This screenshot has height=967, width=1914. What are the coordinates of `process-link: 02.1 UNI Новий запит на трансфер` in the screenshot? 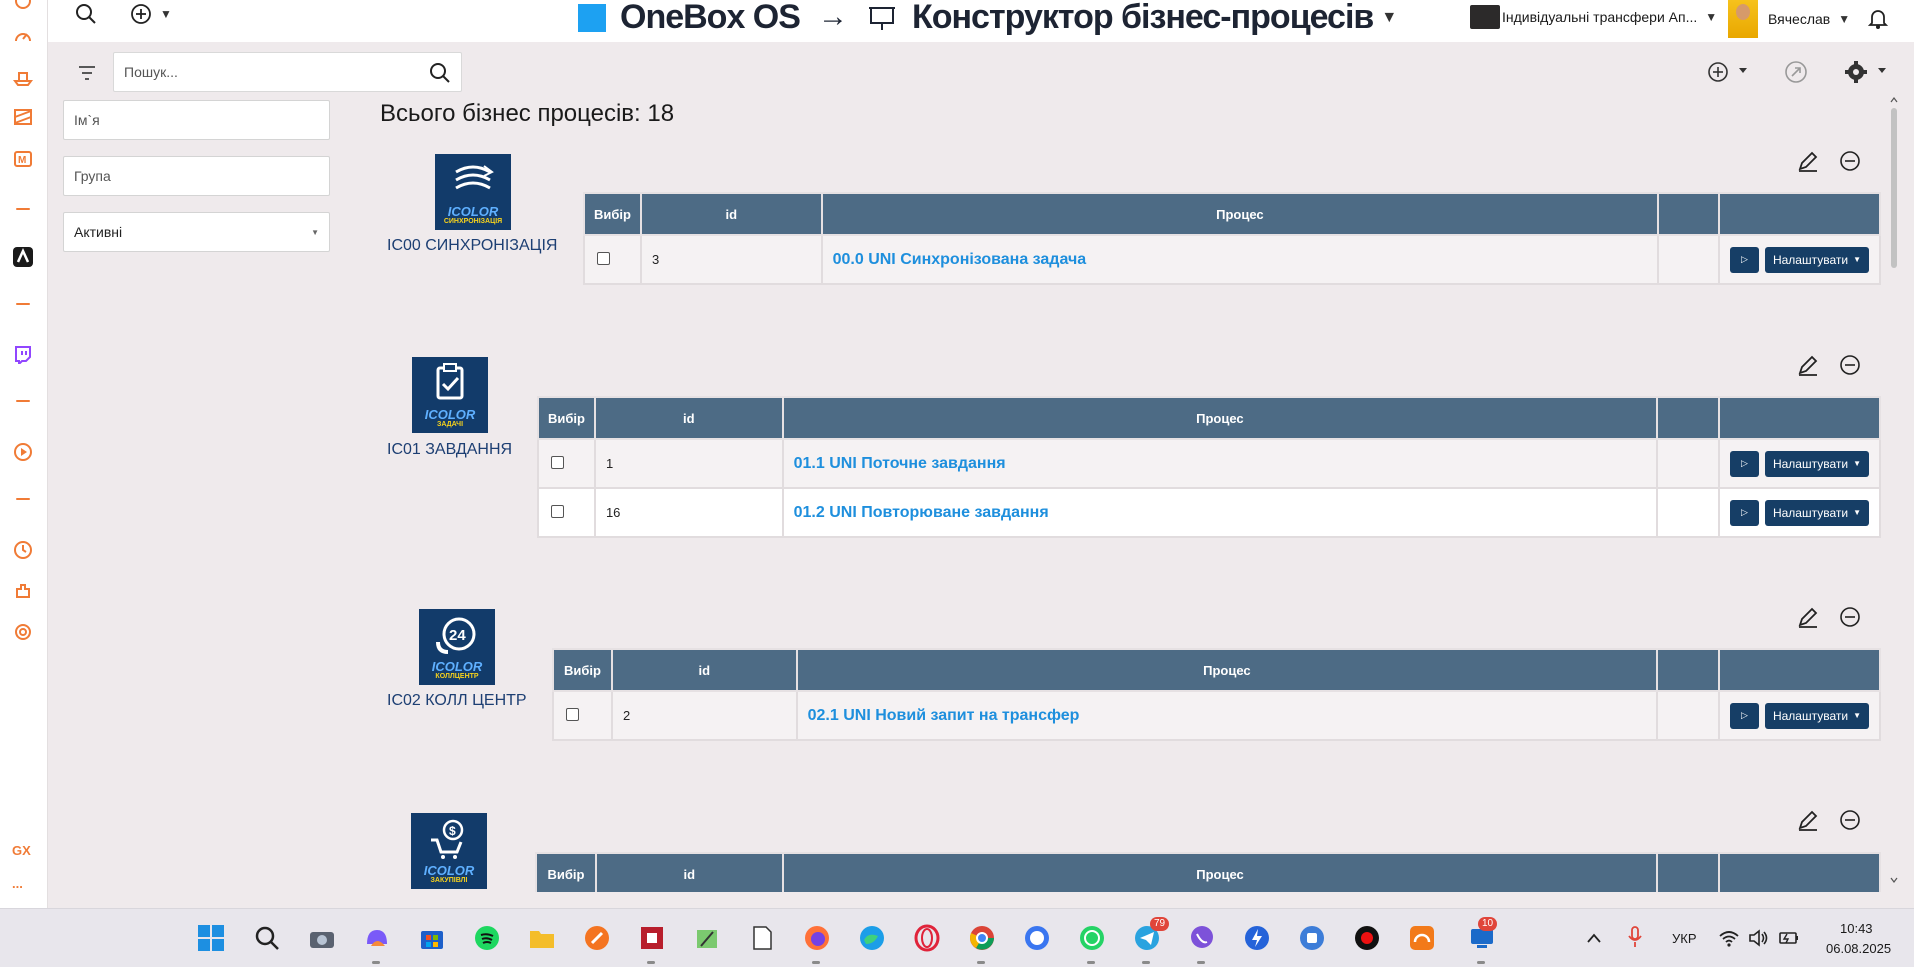 It's located at (944, 715).